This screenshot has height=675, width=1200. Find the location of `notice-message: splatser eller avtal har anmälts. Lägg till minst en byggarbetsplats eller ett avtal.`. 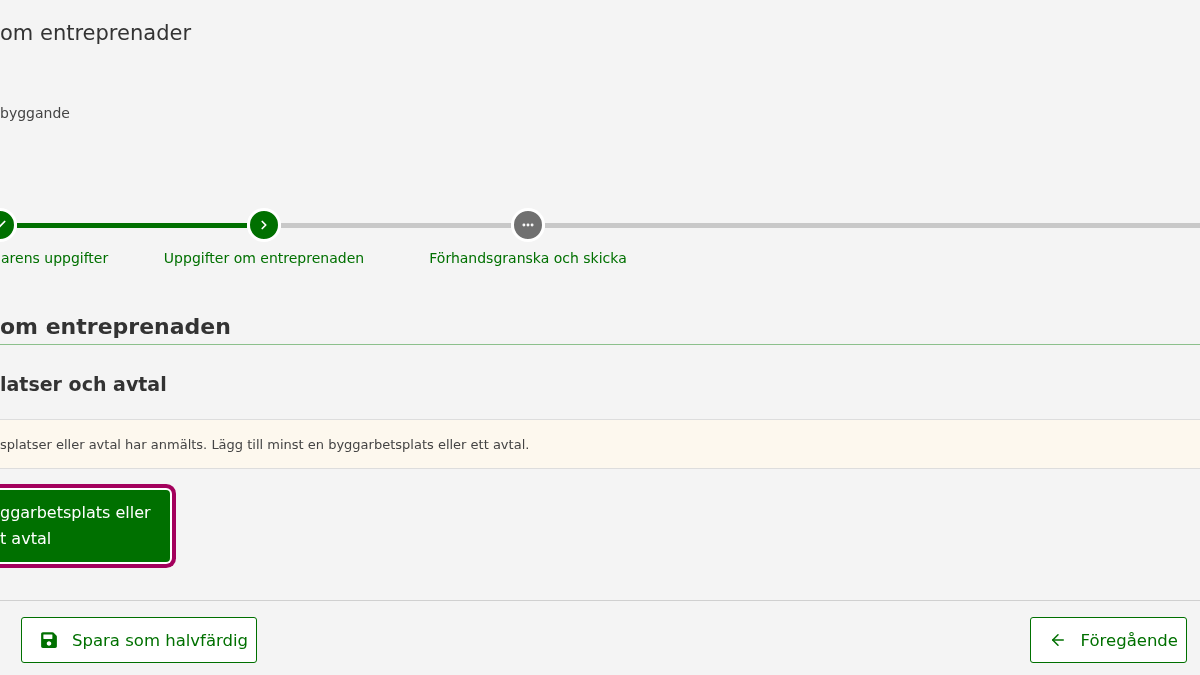

notice-message: splatser eller avtal har anmälts. Lägg till minst en byggarbetsplats eller ett avtal. is located at coordinates (600, 444).